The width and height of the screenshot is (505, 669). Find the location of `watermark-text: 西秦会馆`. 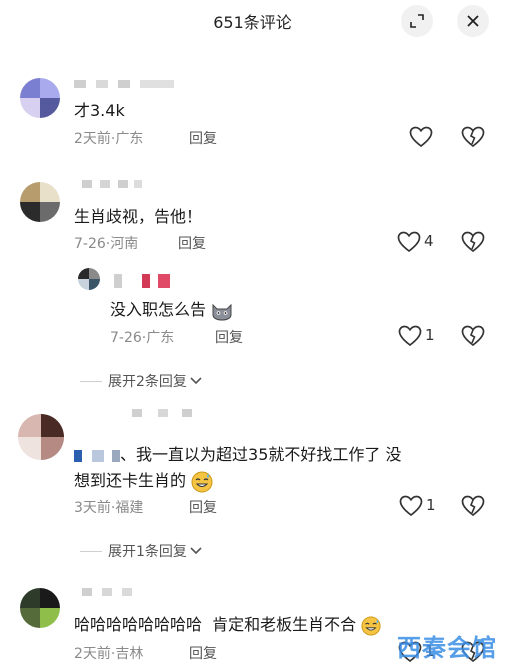

watermark-text: 西秦会馆 is located at coordinates (447, 648).